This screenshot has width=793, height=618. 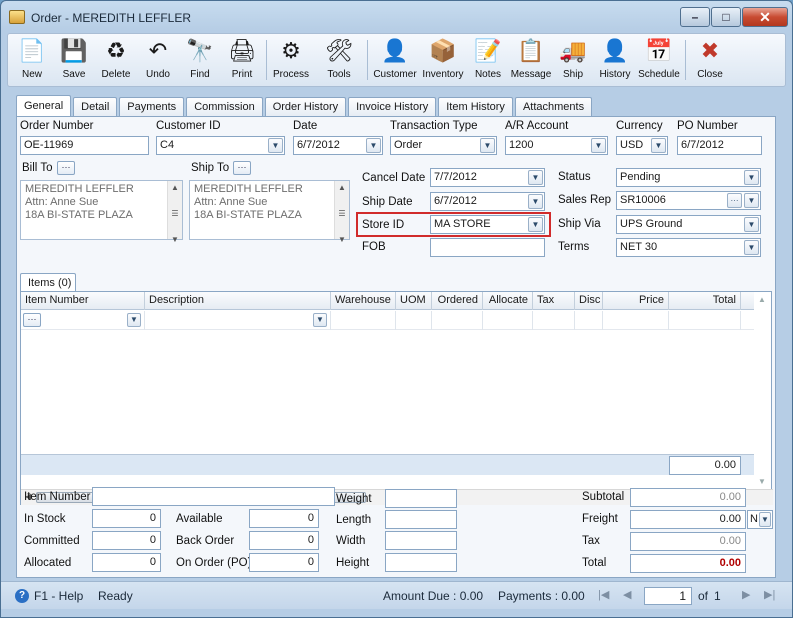 I want to click on tab-order-history: Order History, so click(x=305, y=107).